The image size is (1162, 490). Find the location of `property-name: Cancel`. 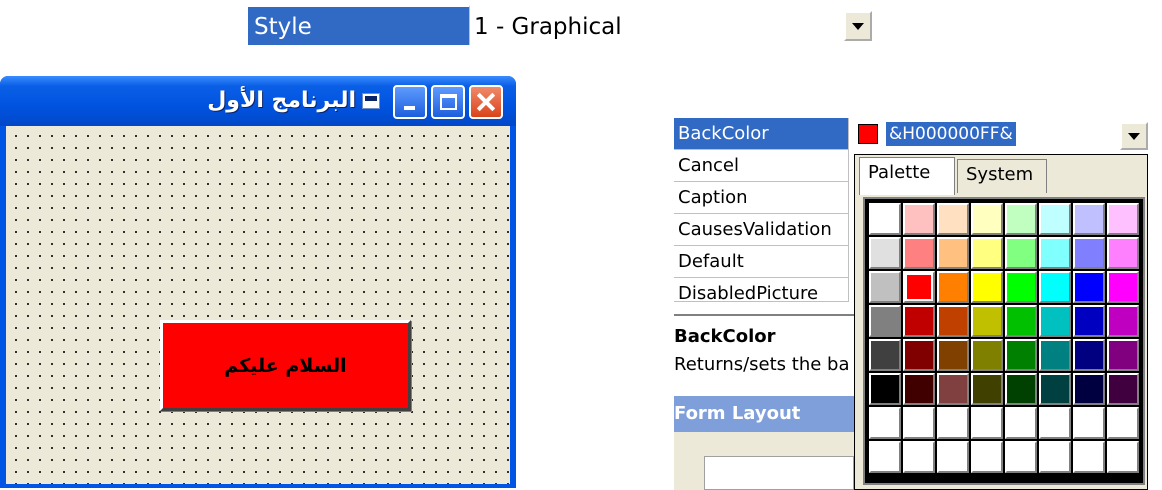

property-name: Cancel is located at coordinates (761, 166).